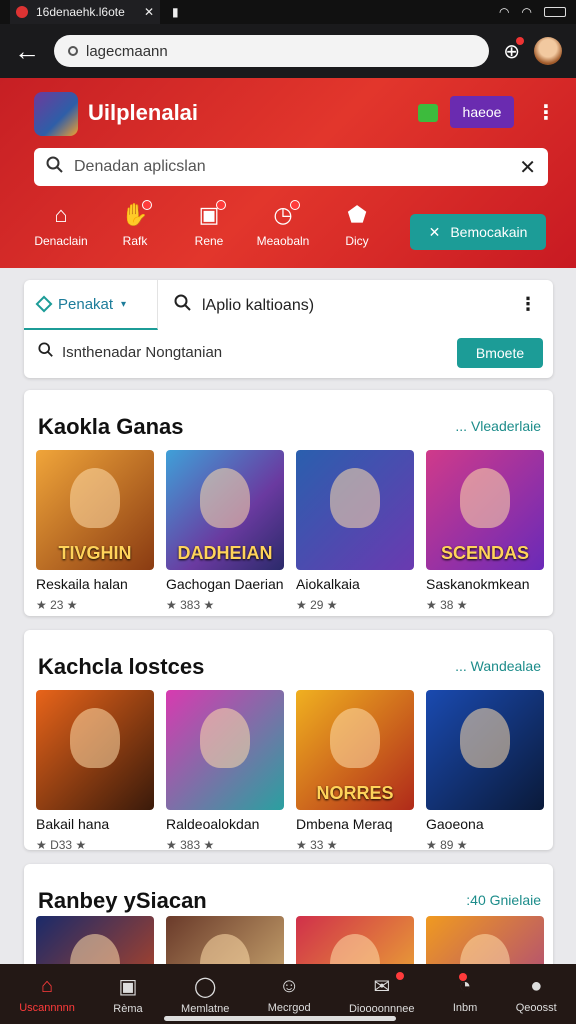 This screenshot has height=1024, width=576. Describe the element at coordinates (536, 994) in the screenshot. I see `bottom-nav-item-6: ● Qeoosst` at that location.